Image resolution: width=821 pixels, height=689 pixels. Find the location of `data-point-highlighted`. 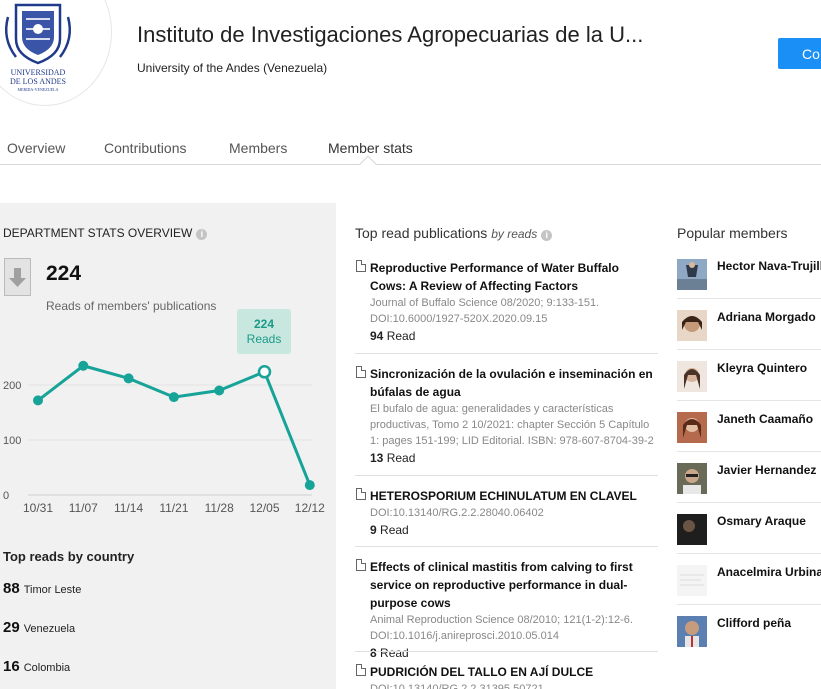

data-point-highlighted is located at coordinates (264, 372).